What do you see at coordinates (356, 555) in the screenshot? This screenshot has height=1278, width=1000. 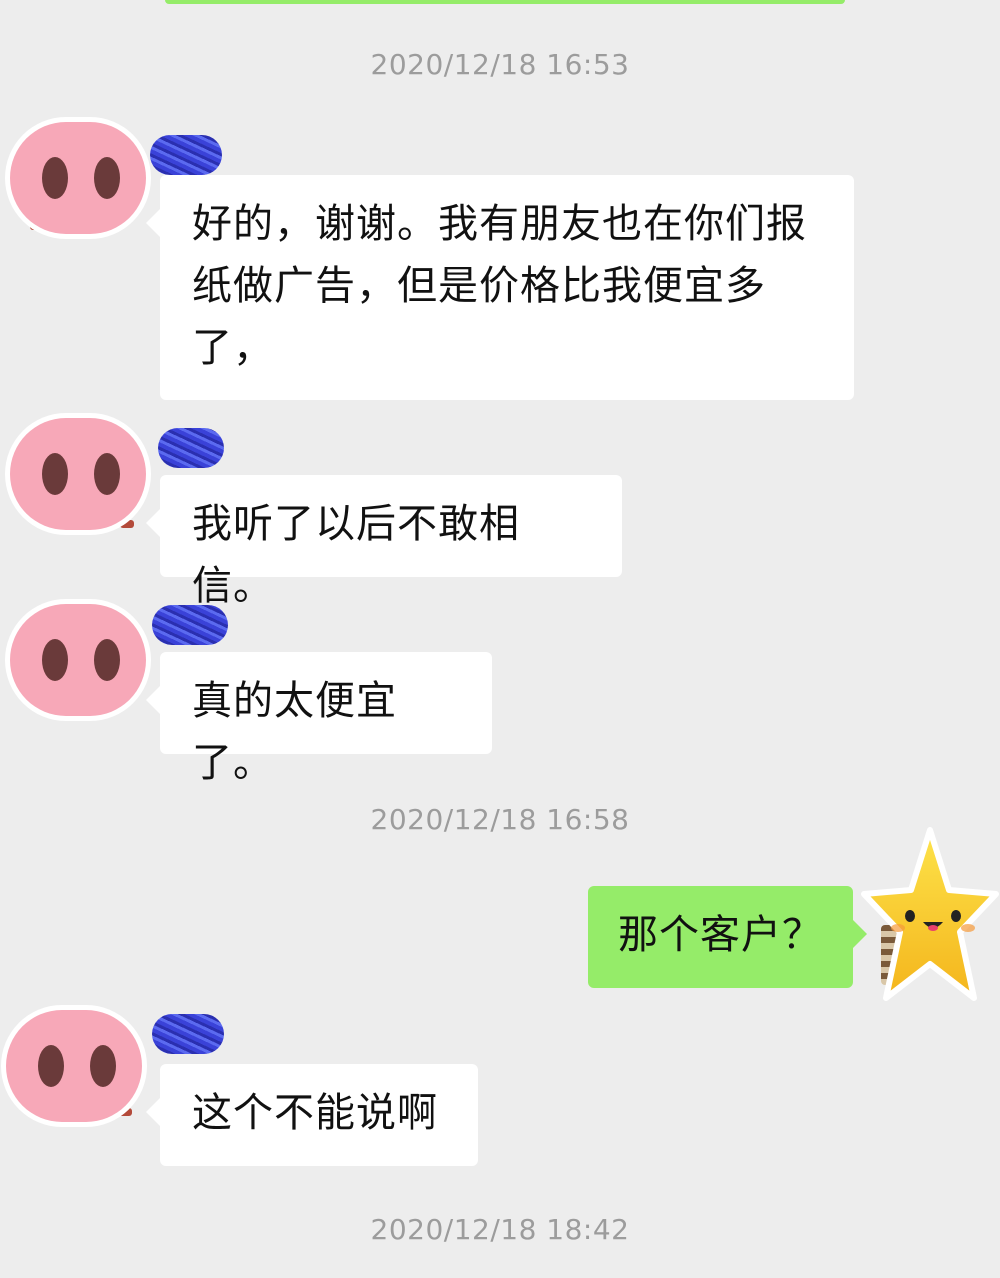 I see `message-line: 我听了以后不敢相信。` at bounding box center [356, 555].